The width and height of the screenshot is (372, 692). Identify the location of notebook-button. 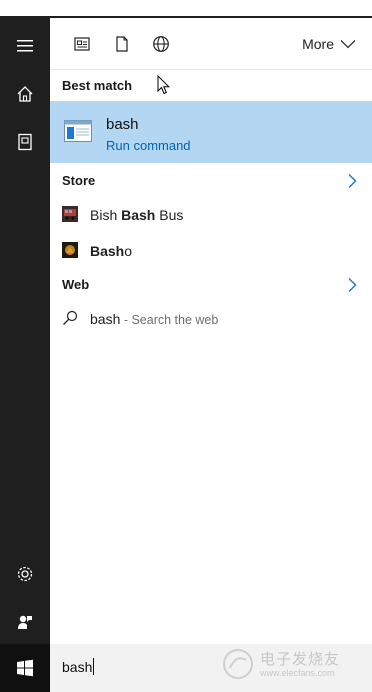
(25, 142).